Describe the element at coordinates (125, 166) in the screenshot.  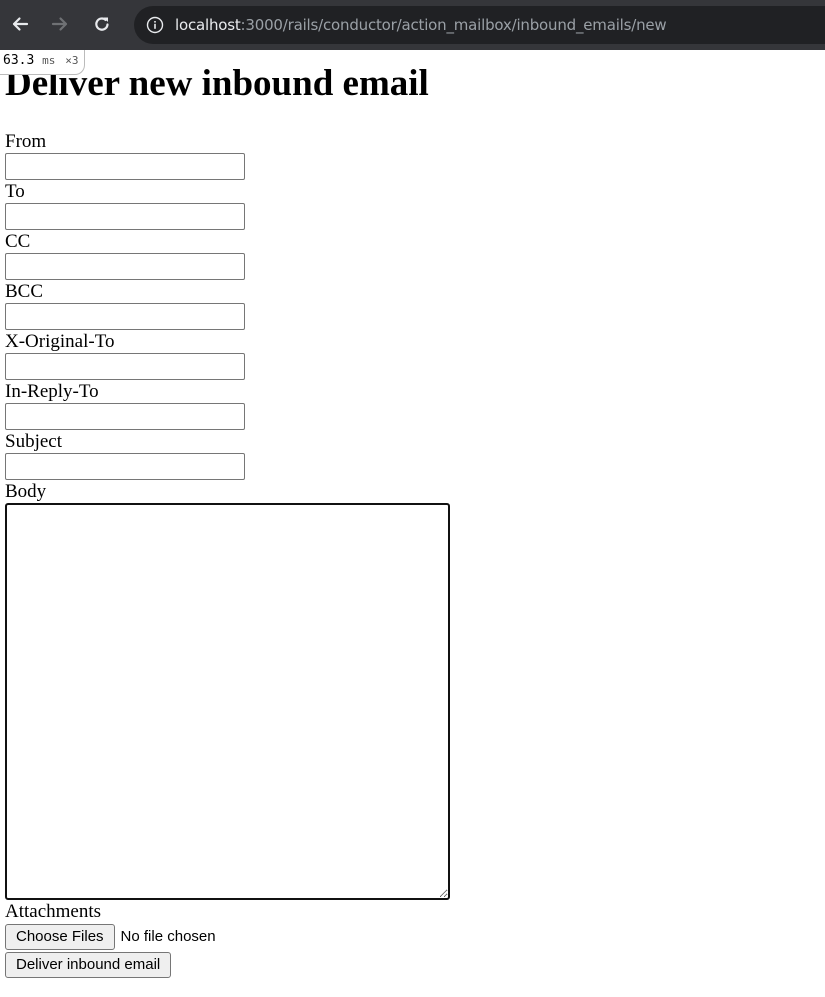
I see `from-input` at that location.